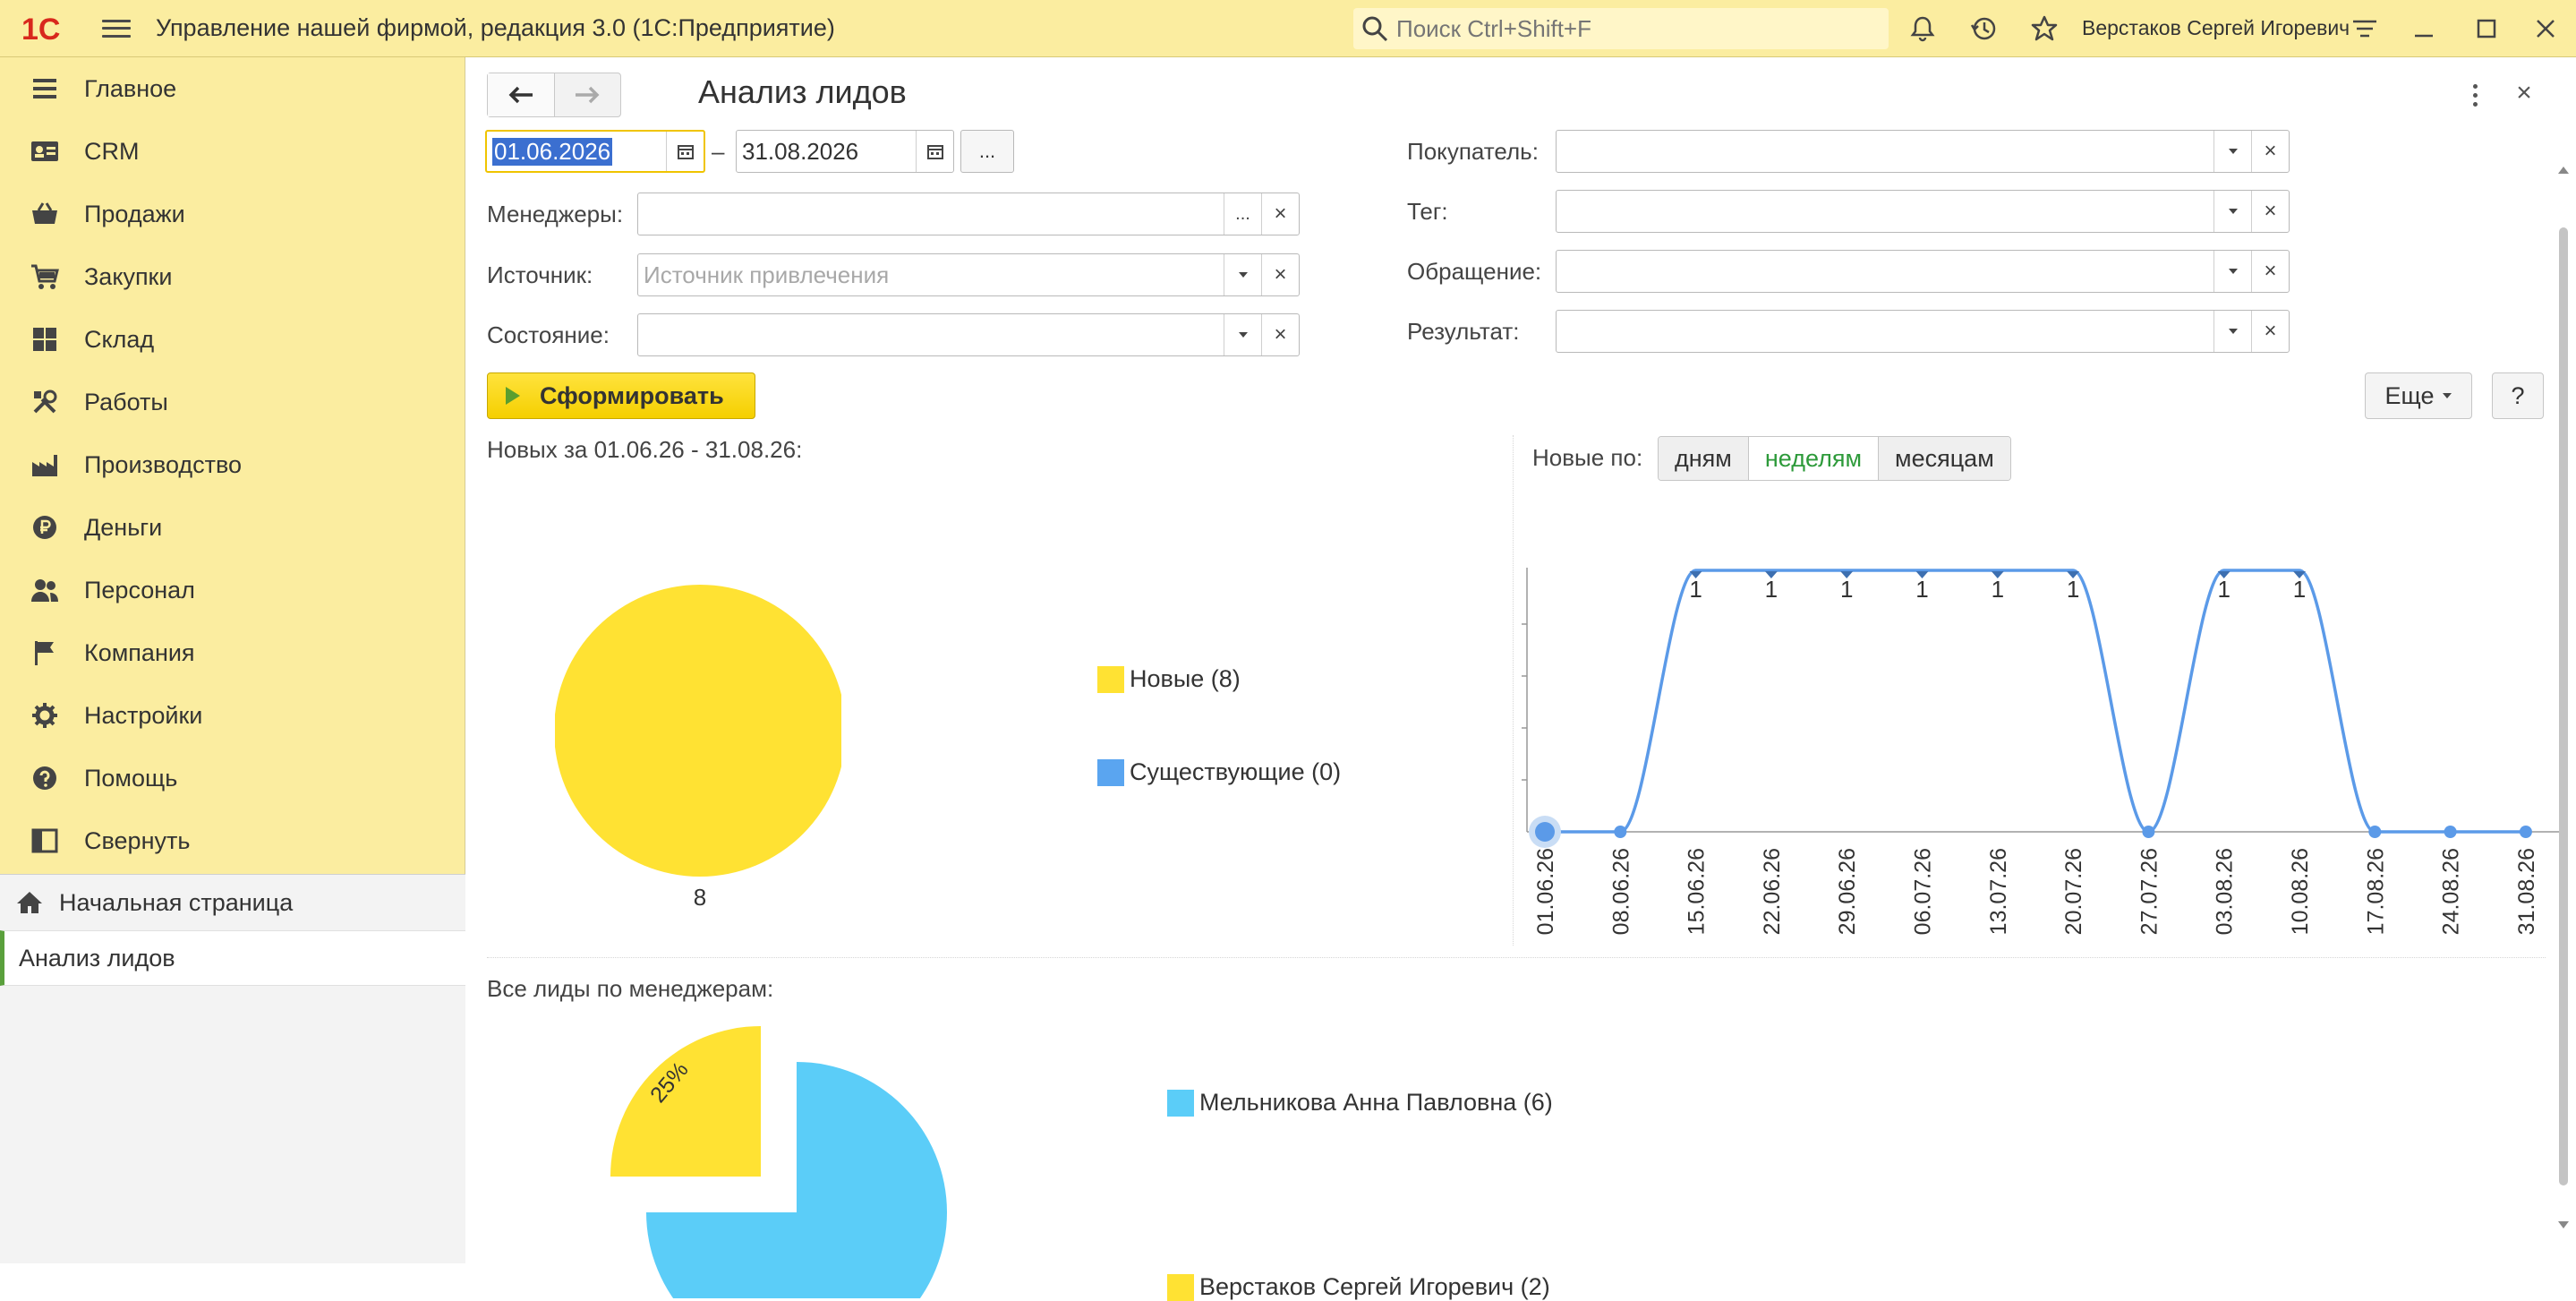  Describe the element at coordinates (45, 715) in the screenshot. I see `gear-icon` at that location.